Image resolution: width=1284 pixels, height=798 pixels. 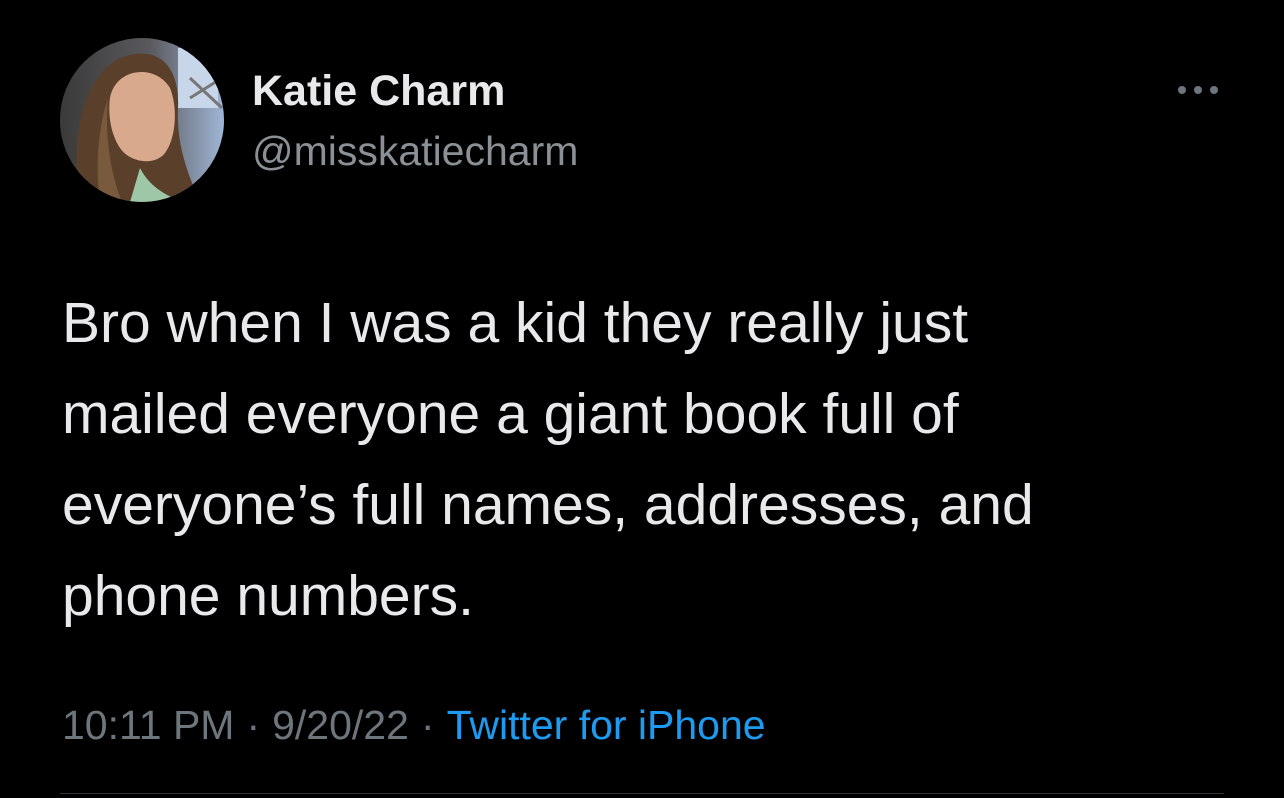 What do you see at coordinates (606, 725) in the screenshot?
I see `tweet-source-link: Twitter for iPhone` at bounding box center [606, 725].